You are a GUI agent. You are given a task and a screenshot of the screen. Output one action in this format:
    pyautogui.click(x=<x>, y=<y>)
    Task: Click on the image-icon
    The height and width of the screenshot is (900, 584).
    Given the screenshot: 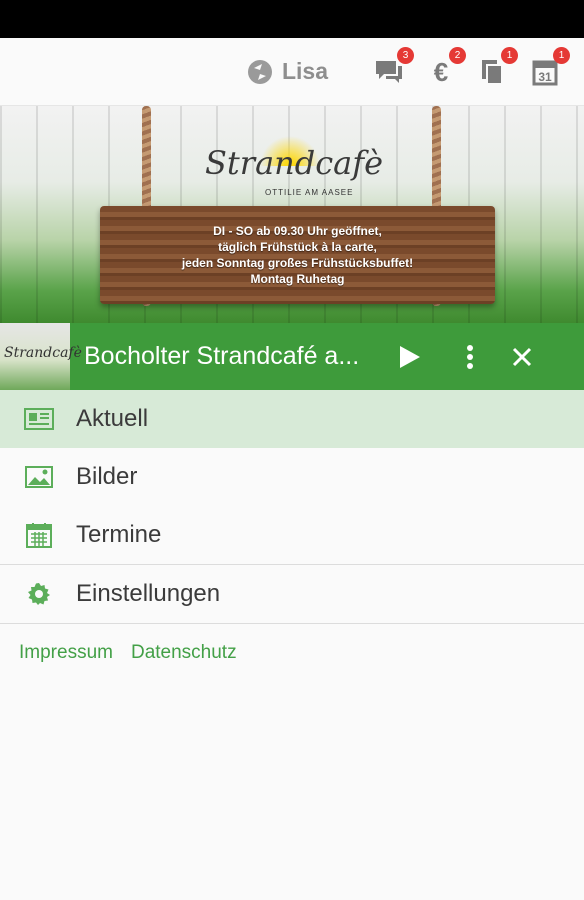 What is the action you would take?
    pyautogui.click(x=39, y=477)
    